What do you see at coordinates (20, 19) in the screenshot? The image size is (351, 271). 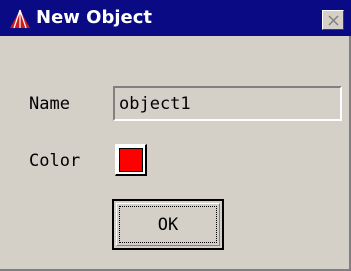 I see `triangle-logo-icon` at bounding box center [20, 19].